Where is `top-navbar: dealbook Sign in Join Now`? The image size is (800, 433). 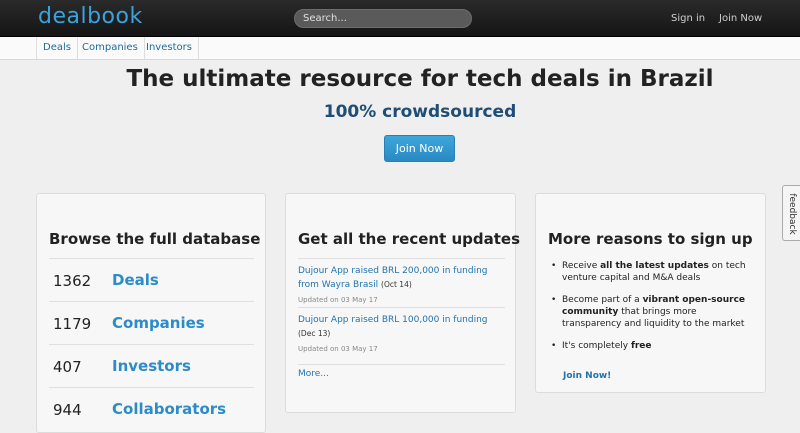 top-navbar: dealbook Sign in Join Now is located at coordinates (400, 18).